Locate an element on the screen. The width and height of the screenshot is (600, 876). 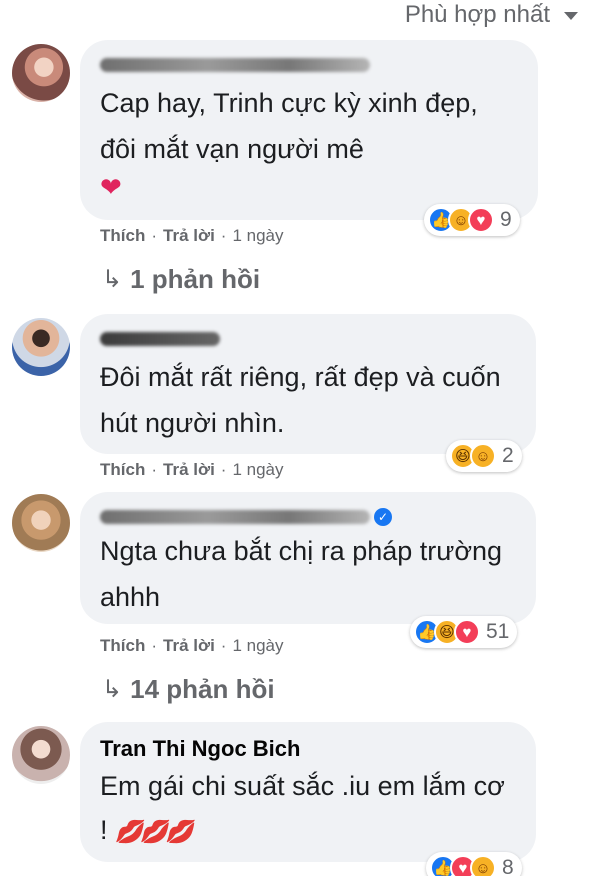
reaction-summary: 👍 ☺ ♥ 9 is located at coordinates (472, 220).